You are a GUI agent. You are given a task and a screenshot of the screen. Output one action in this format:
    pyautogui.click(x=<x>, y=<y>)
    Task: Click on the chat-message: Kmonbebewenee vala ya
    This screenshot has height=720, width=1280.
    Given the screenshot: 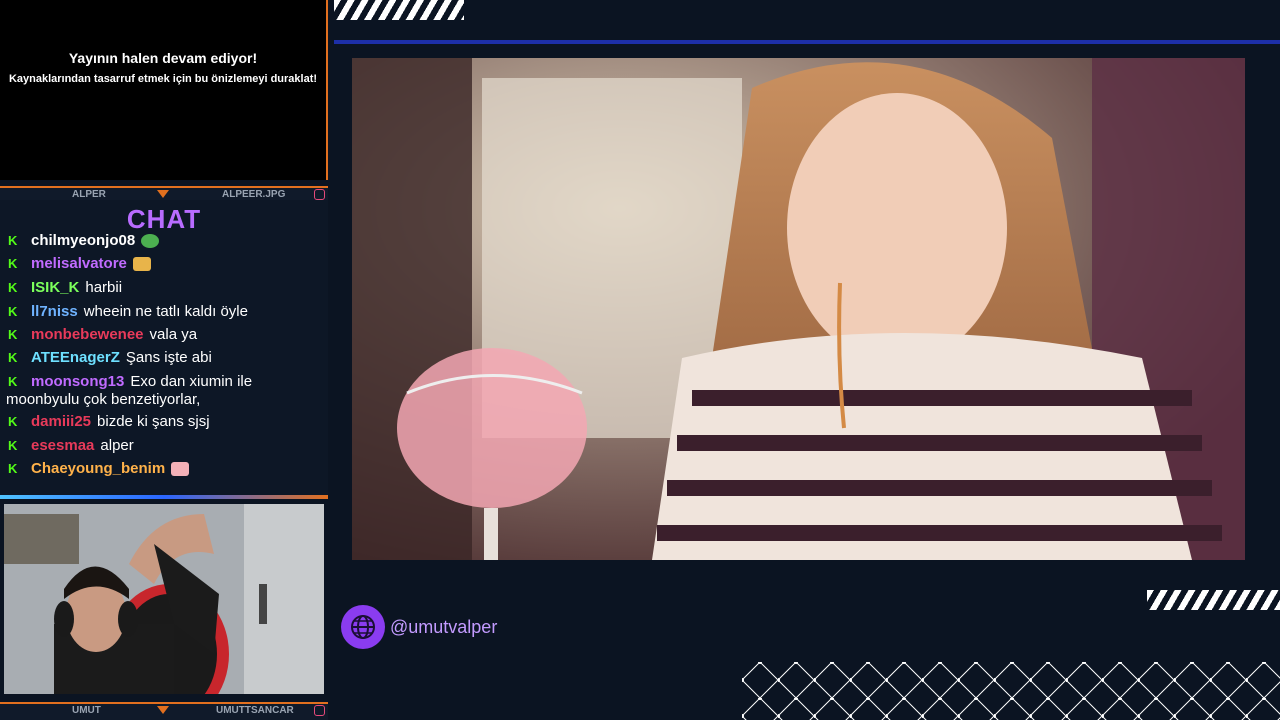 What is the action you would take?
    pyautogui.click(x=166, y=335)
    